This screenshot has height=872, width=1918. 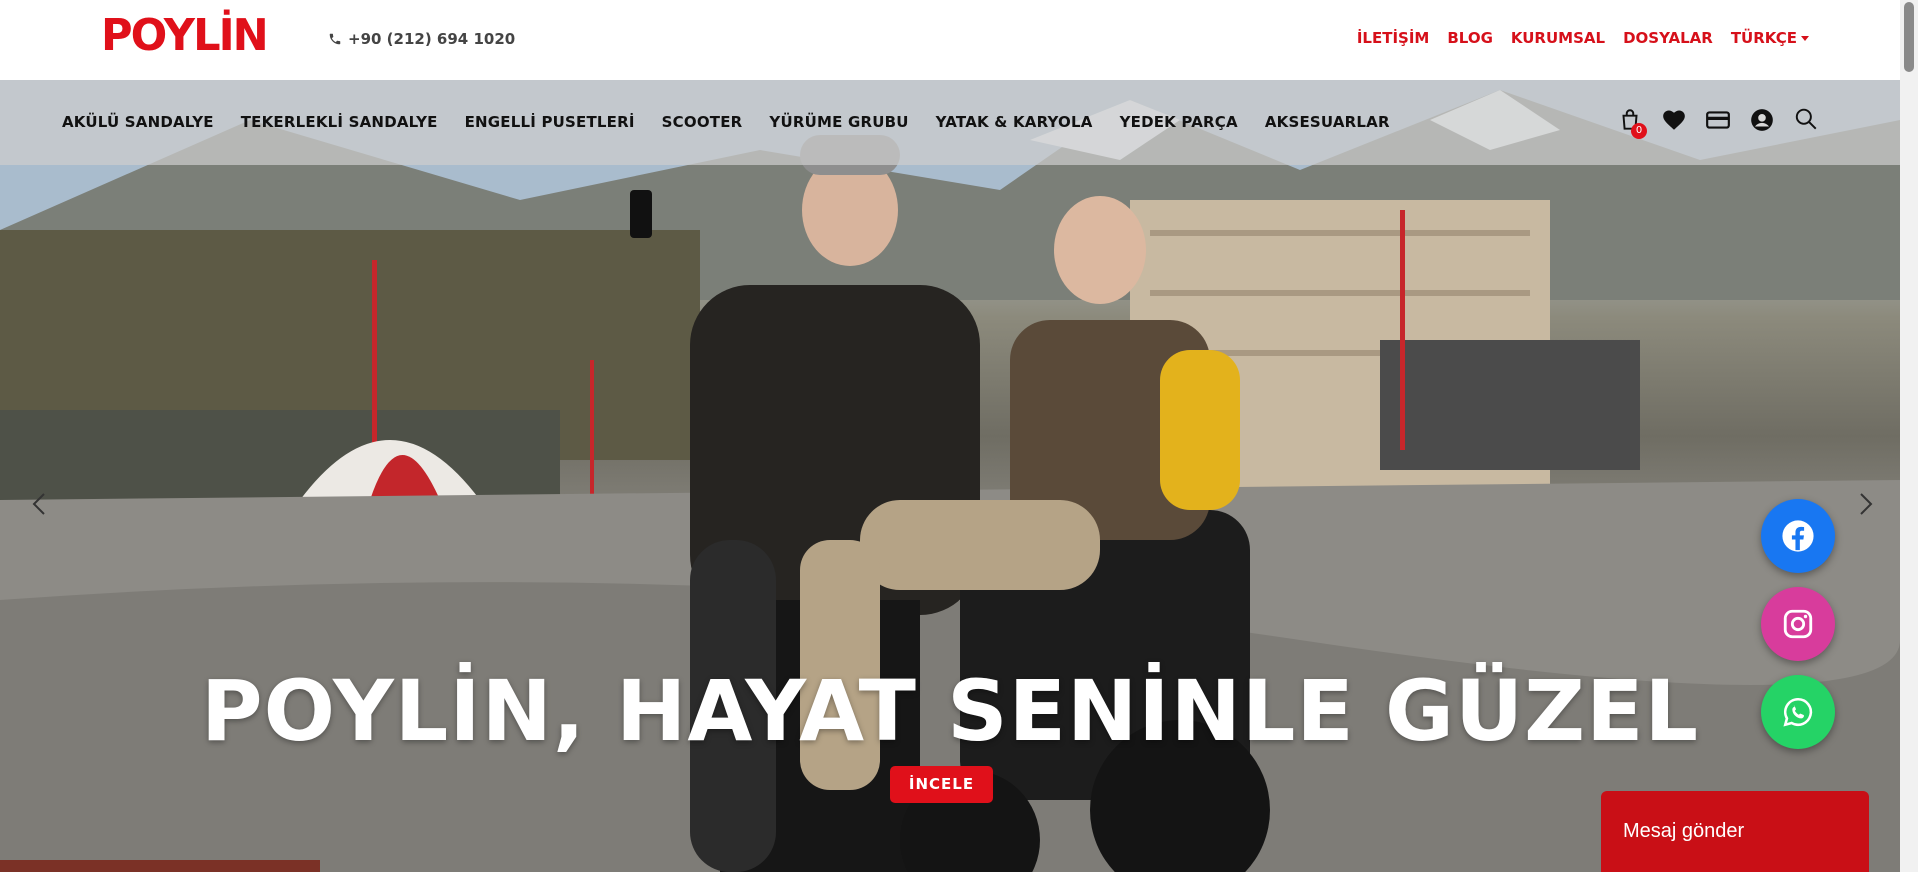 I want to click on facebook-button, so click(x=1798, y=536).